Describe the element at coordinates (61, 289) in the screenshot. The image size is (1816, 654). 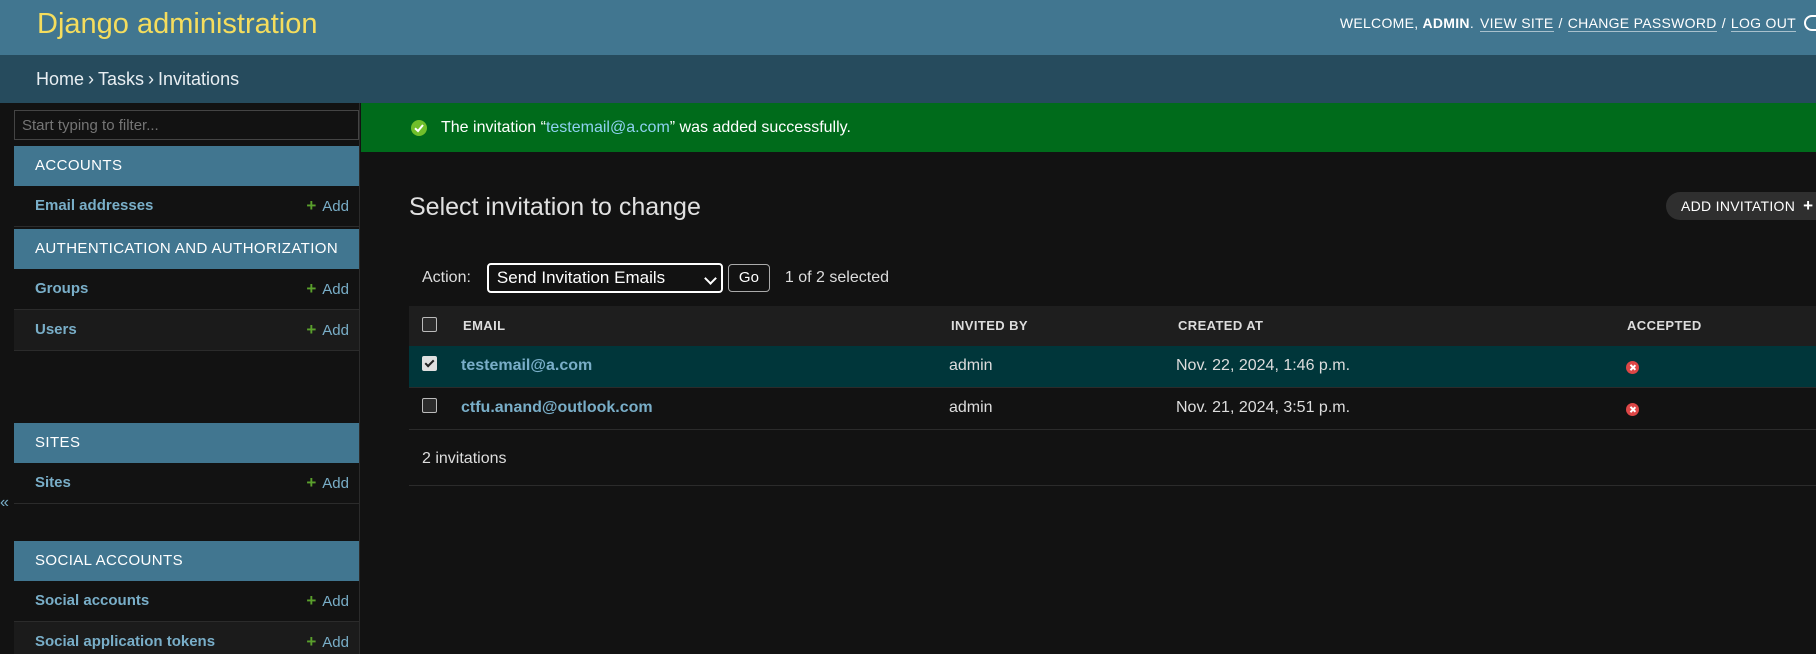
I see `model-link: Groups` at that location.